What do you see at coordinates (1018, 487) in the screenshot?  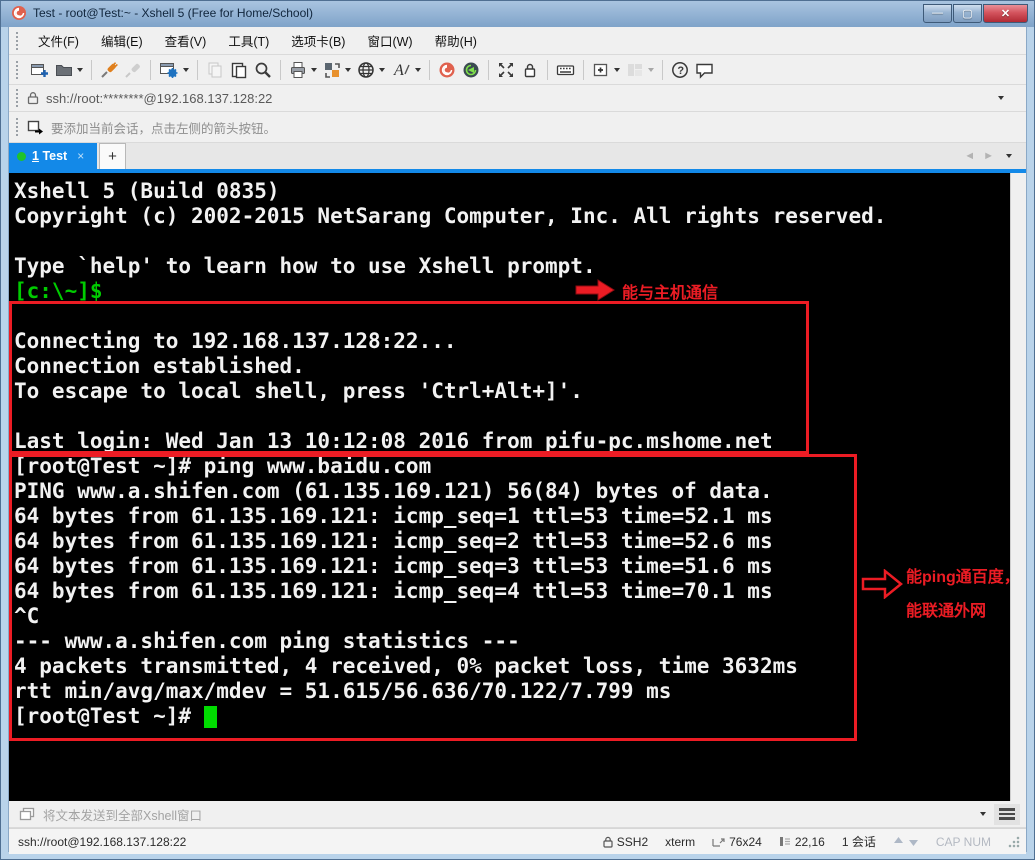 I see `terminal-scrollbar` at bounding box center [1018, 487].